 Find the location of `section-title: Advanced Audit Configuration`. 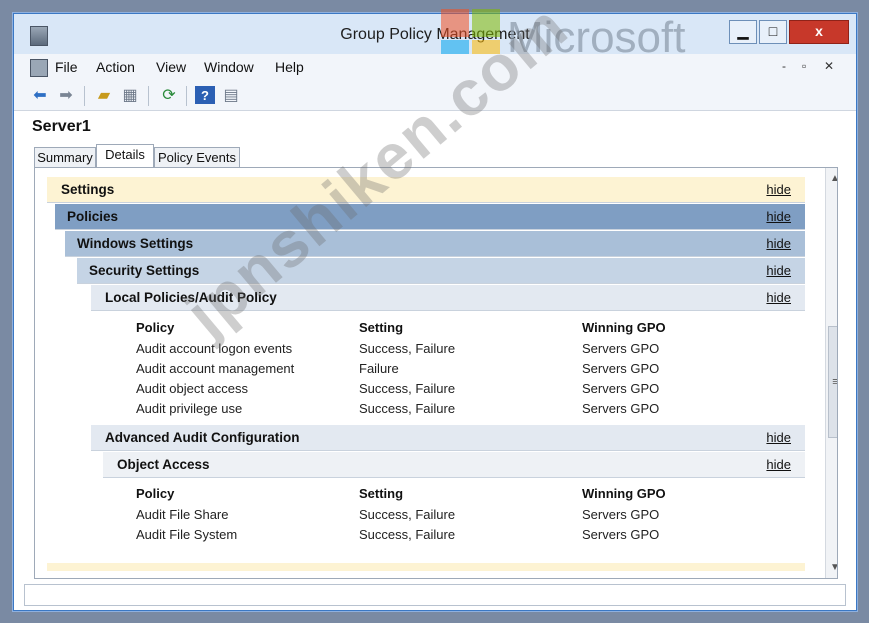

section-title: Advanced Audit Configuration is located at coordinates (202, 437).